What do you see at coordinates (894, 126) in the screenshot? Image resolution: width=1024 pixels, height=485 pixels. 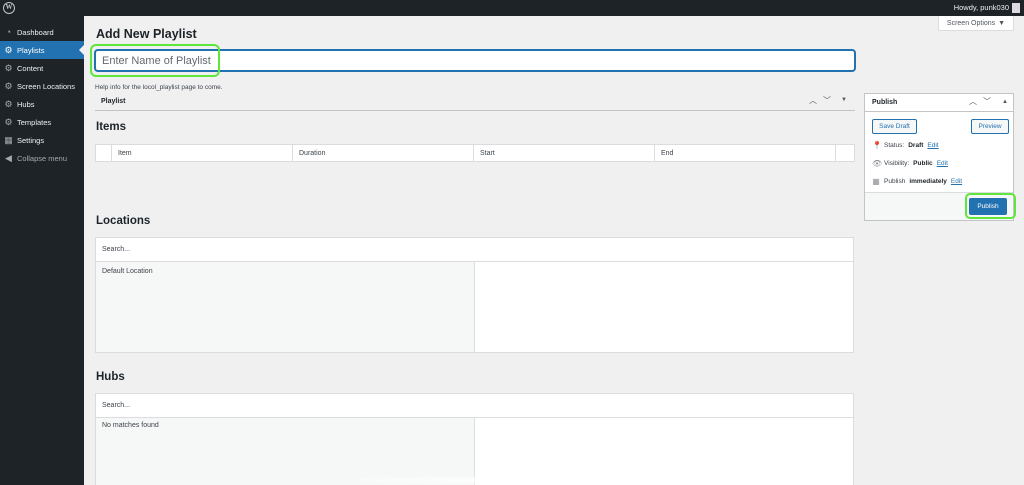 I see `save-draft-button: Save Draft` at bounding box center [894, 126].